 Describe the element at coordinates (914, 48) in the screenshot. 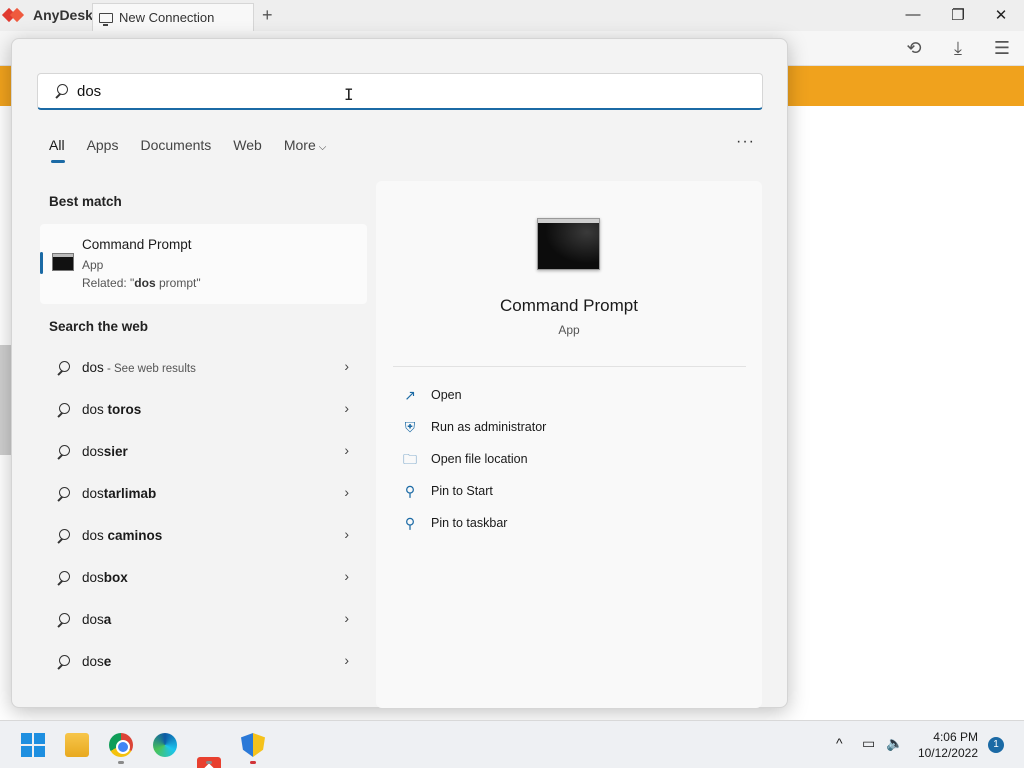

I see `history-icon: ⟲` at that location.